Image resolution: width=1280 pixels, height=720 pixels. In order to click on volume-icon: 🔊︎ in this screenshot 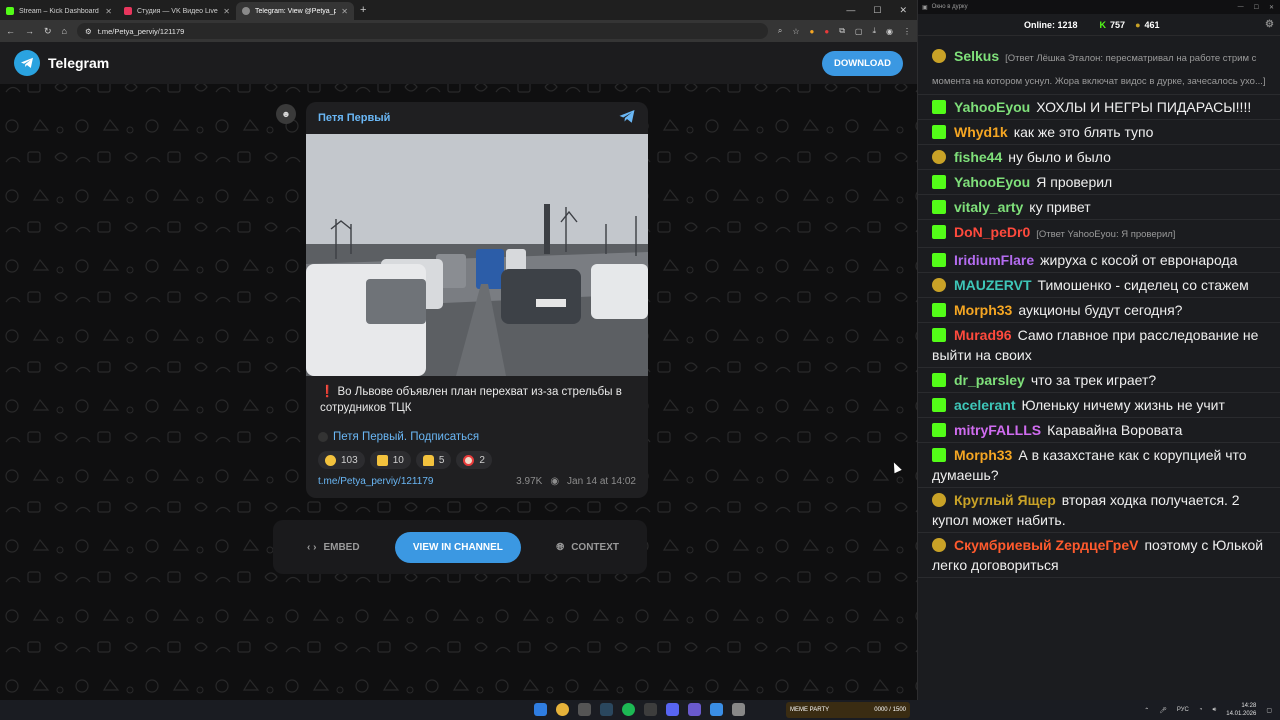, I will do `click(1215, 710)`.